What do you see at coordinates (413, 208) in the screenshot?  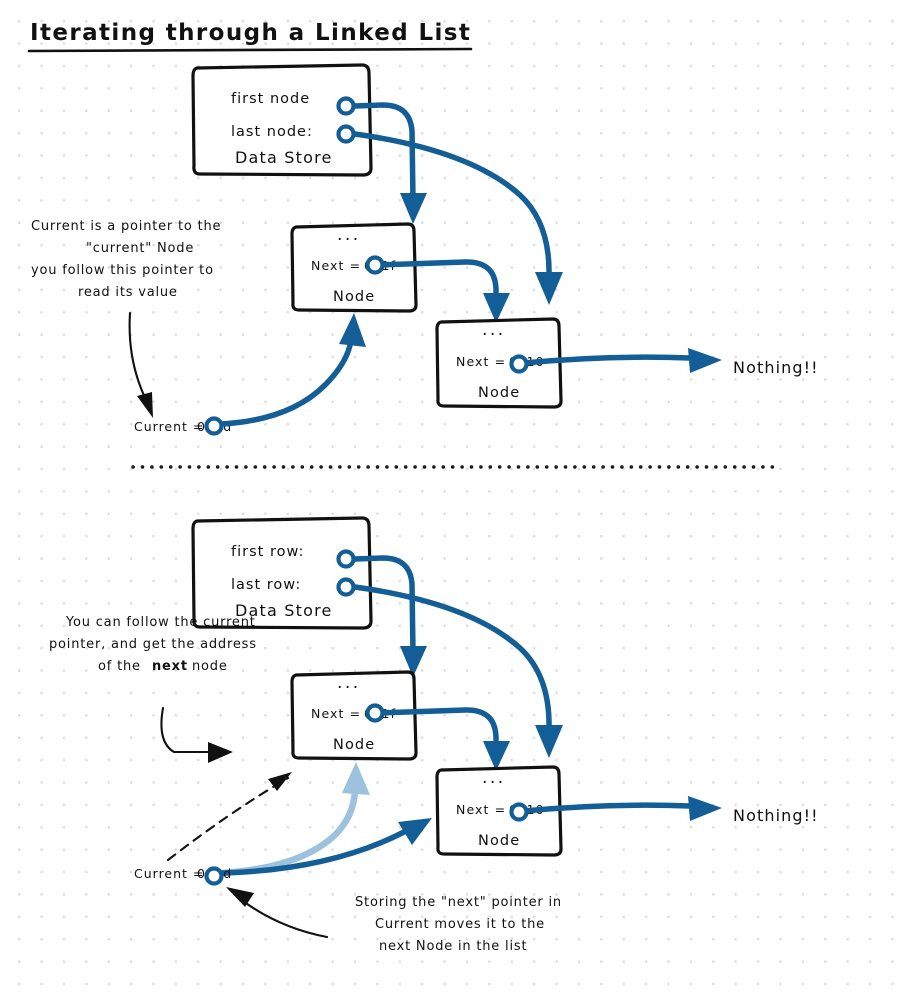 I see `pointer-first-node-upper-arrowhead` at bounding box center [413, 208].